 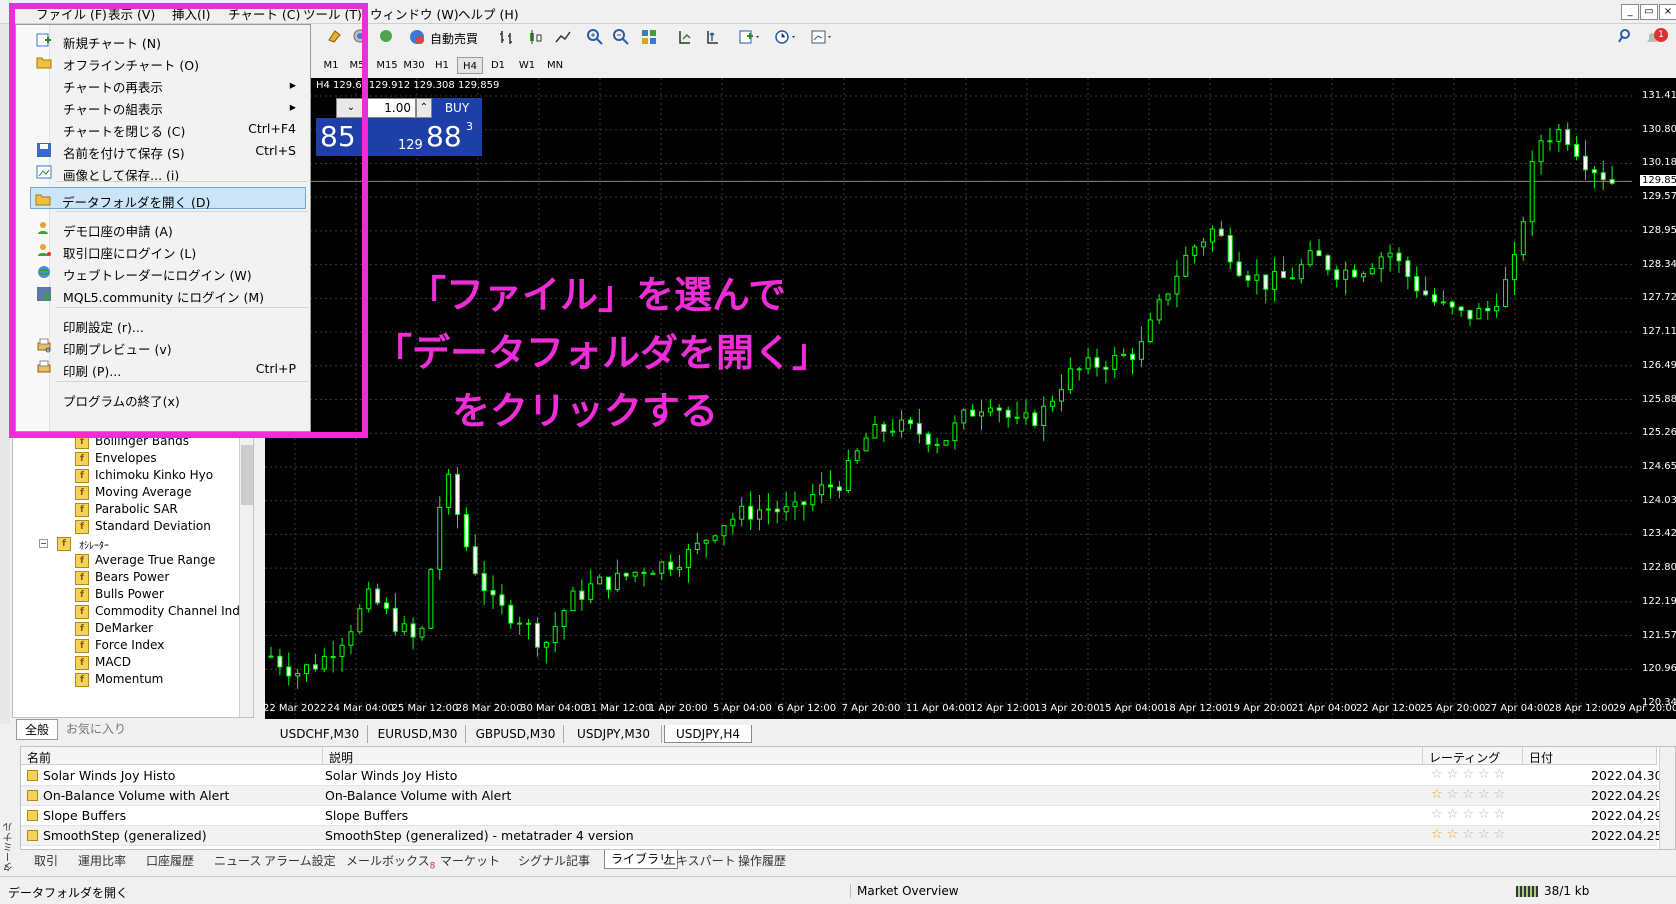 I want to click on tf-w1: W1, so click(x=527, y=65).